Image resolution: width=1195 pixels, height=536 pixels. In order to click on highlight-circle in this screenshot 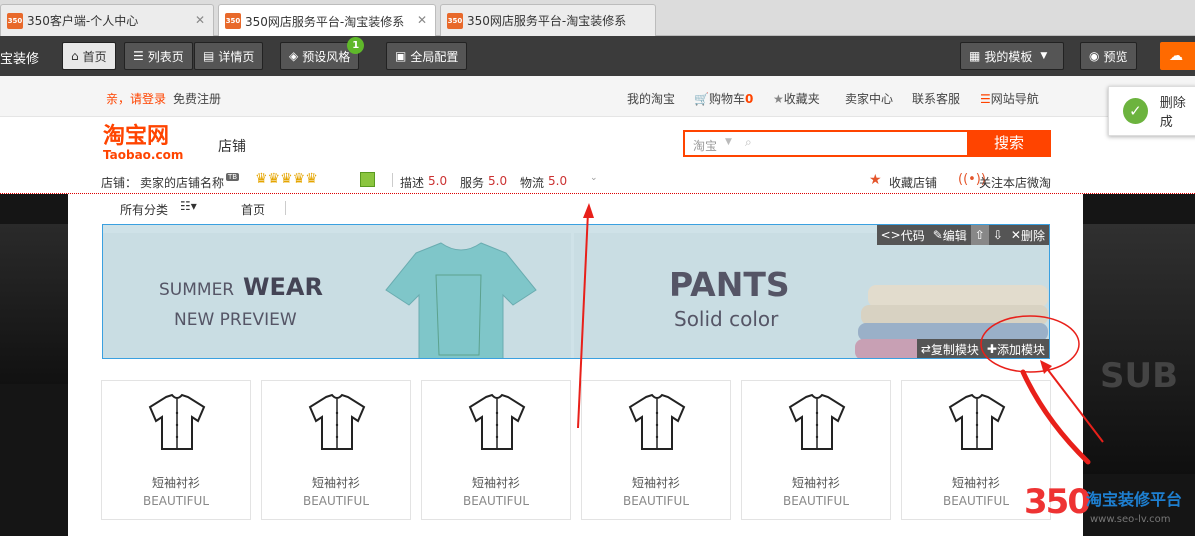, I will do `click(1030, 344)`.